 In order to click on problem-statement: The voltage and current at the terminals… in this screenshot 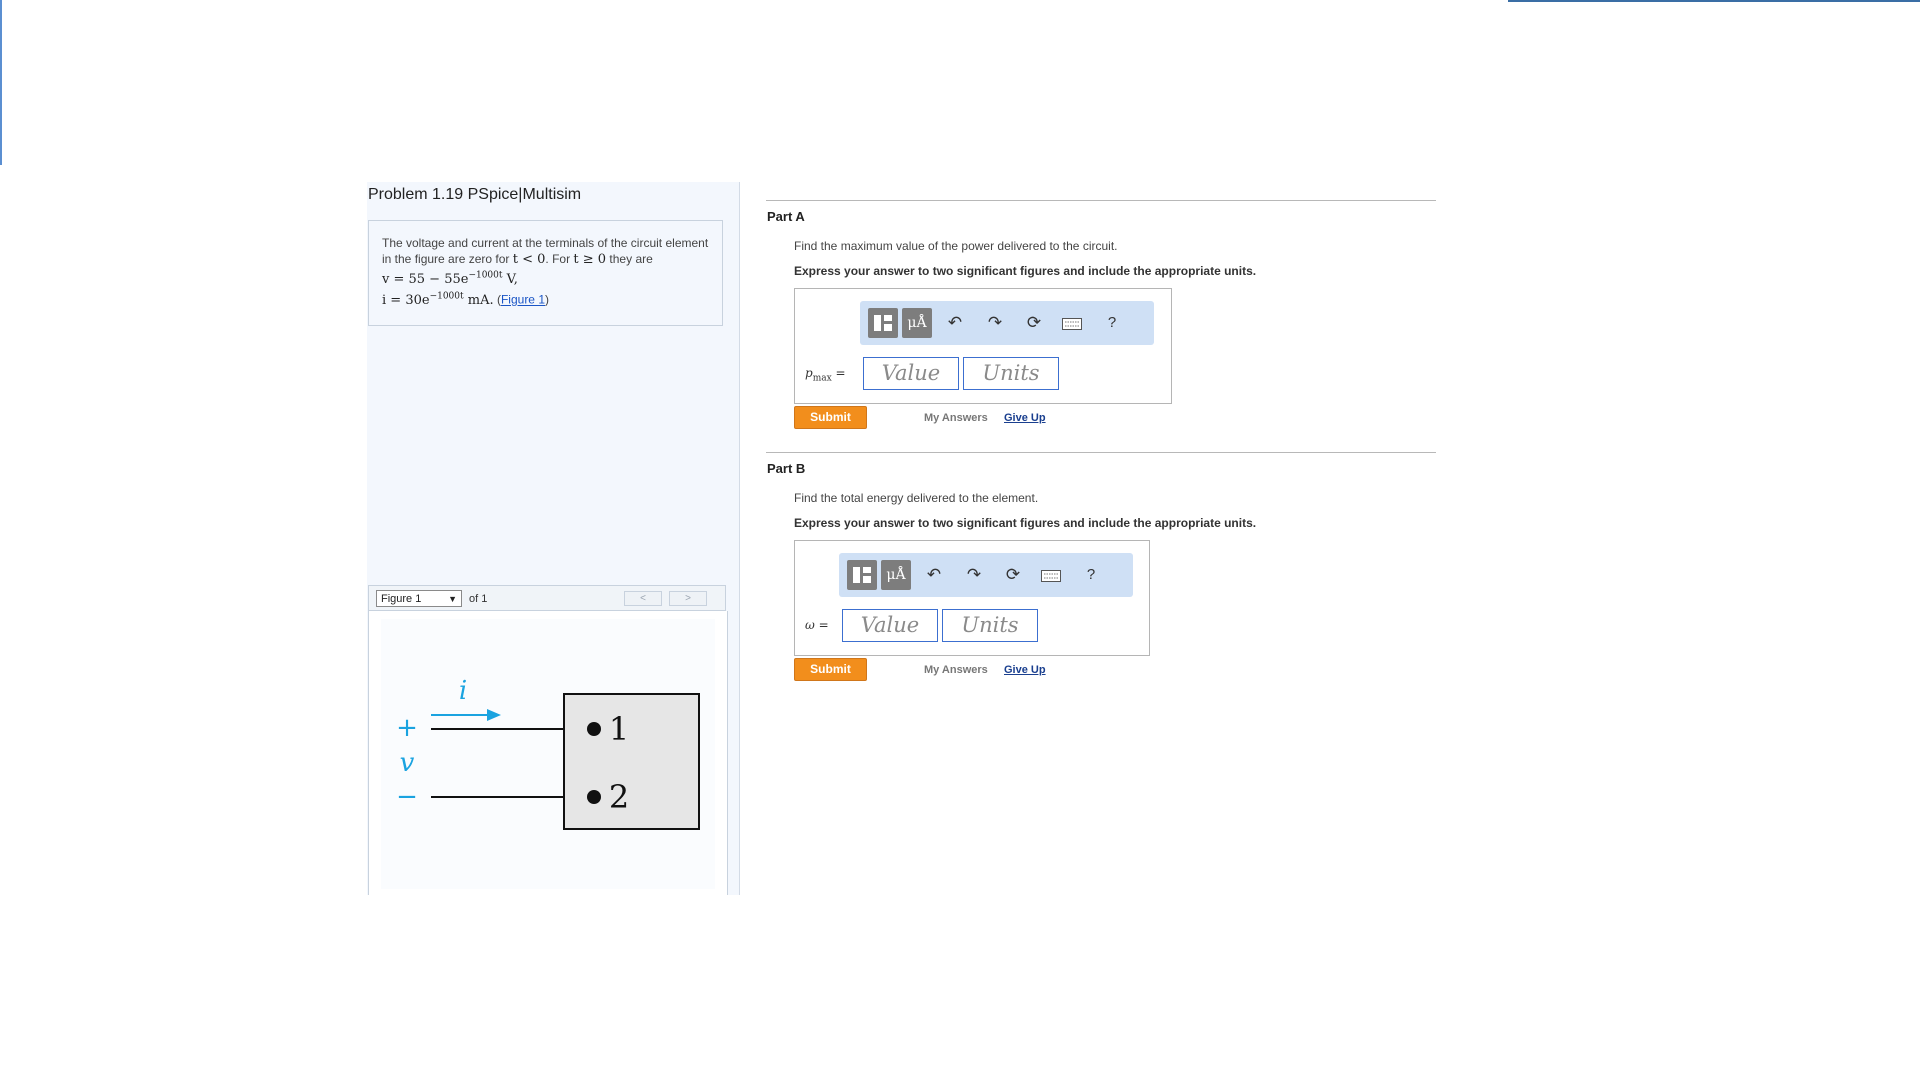, I will do `click(545, 273)`.